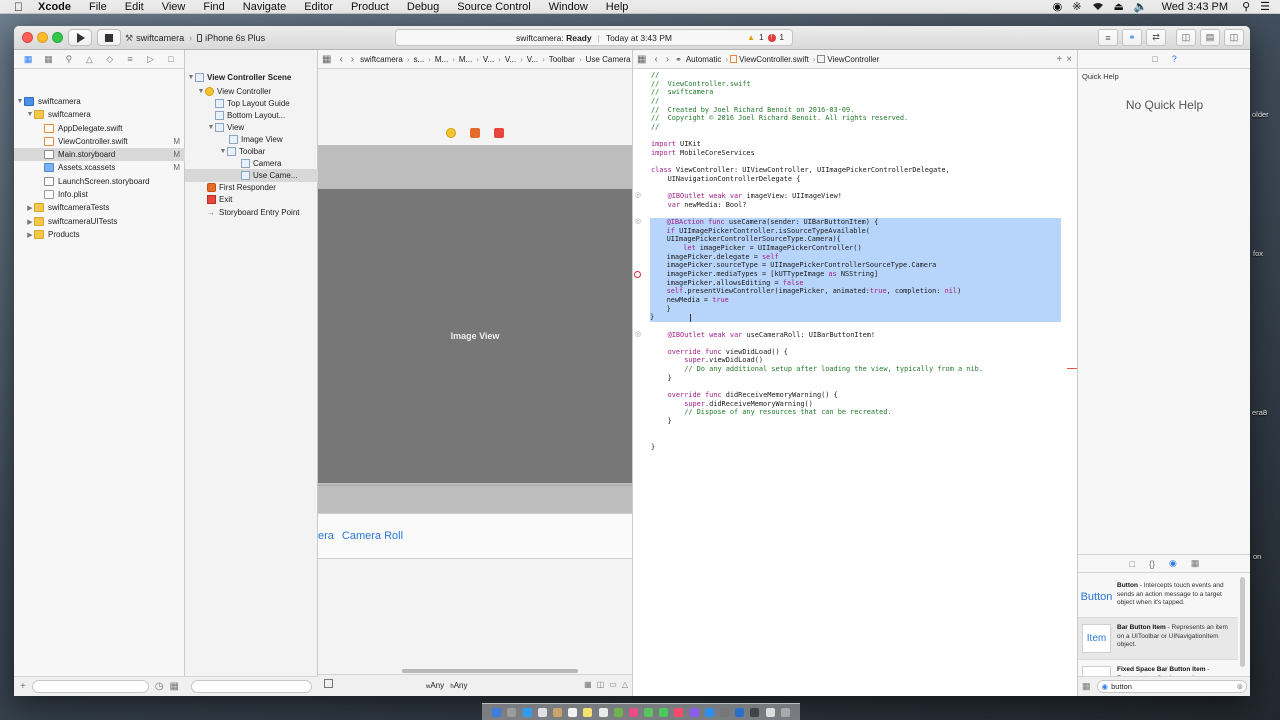 This screenshot has height=720, width=1280. What do you see at coordinates (701, 84) in the screenshot?
I see `code-line: // ViewController.swift` at bounding box center [701, 84].